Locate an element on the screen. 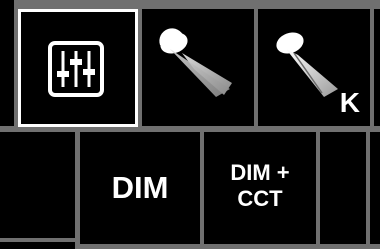 This screenshot has width=380, height=249. faders-icon is located at coordinates (76, 69).